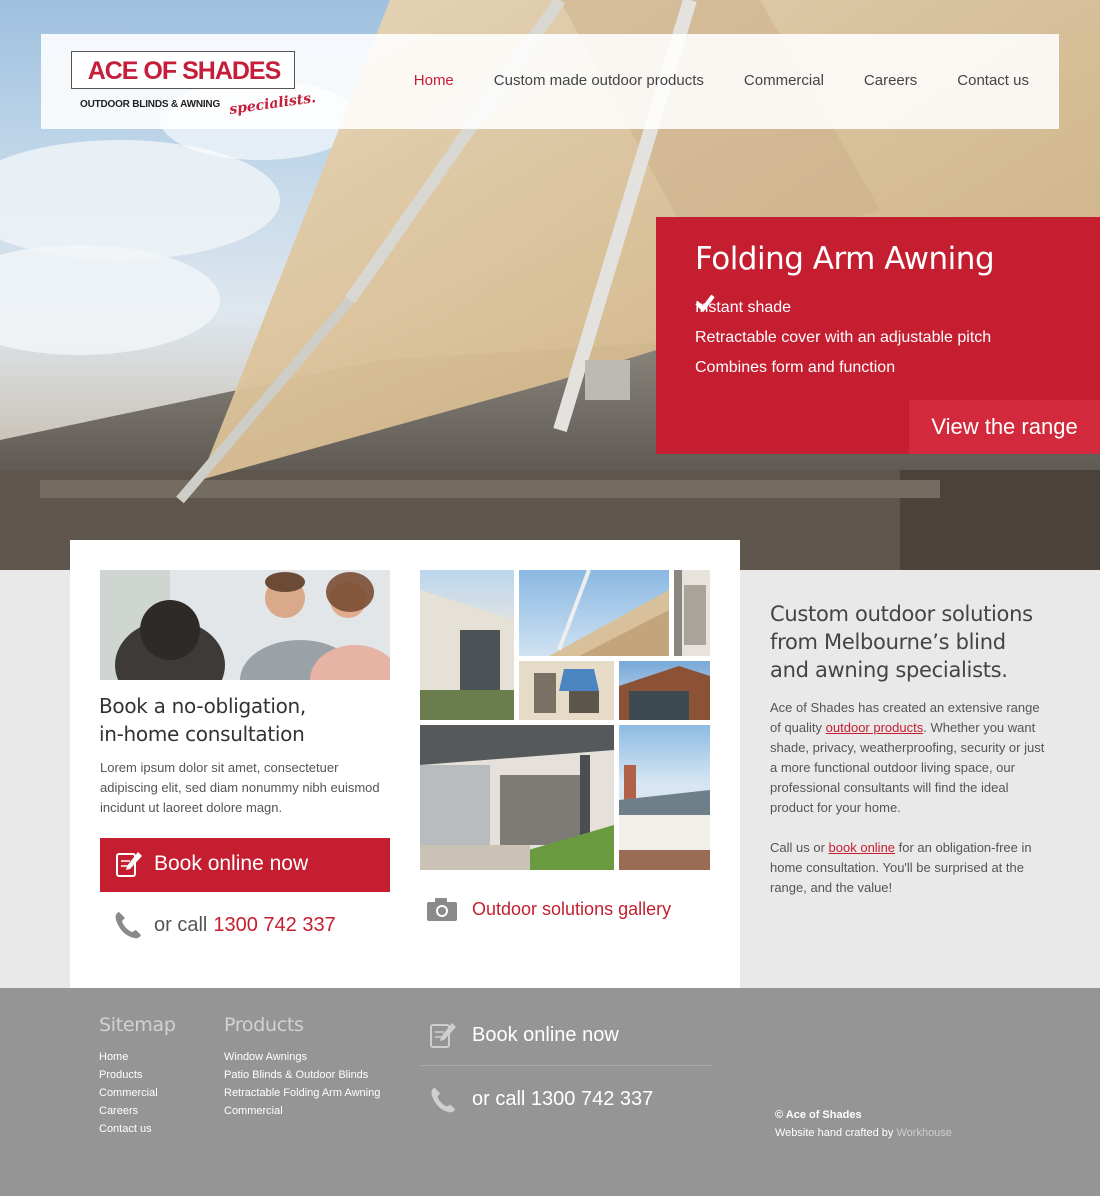 The image size is (1100, 1196). What do you see at coordinates (302, 1093) in the screenshot?
I see `footer-link: Retractable Folding Arm Awning` at bounding box center [302, 1093].